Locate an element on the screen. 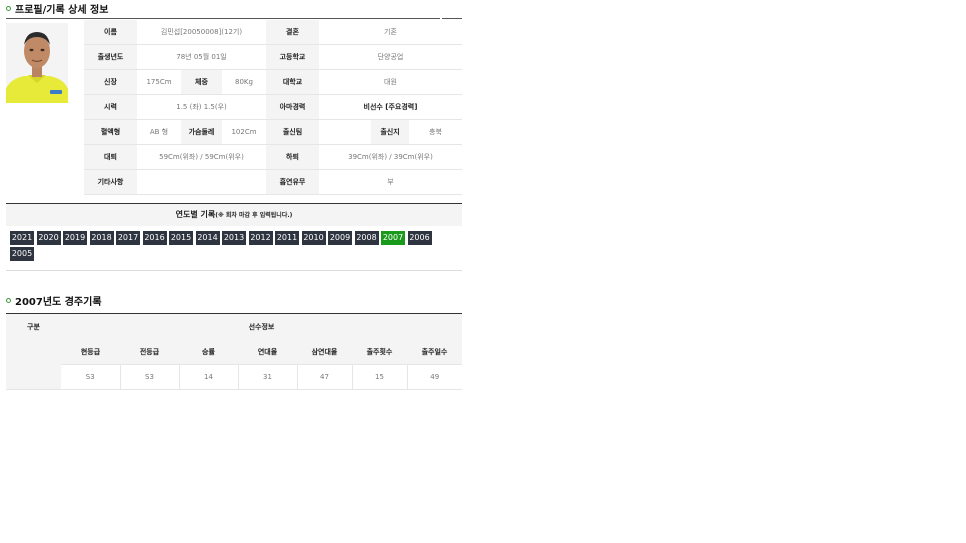 The width and height of the screenshot is (966, 543). record-division-spacer is located at coordinates (33, 364).